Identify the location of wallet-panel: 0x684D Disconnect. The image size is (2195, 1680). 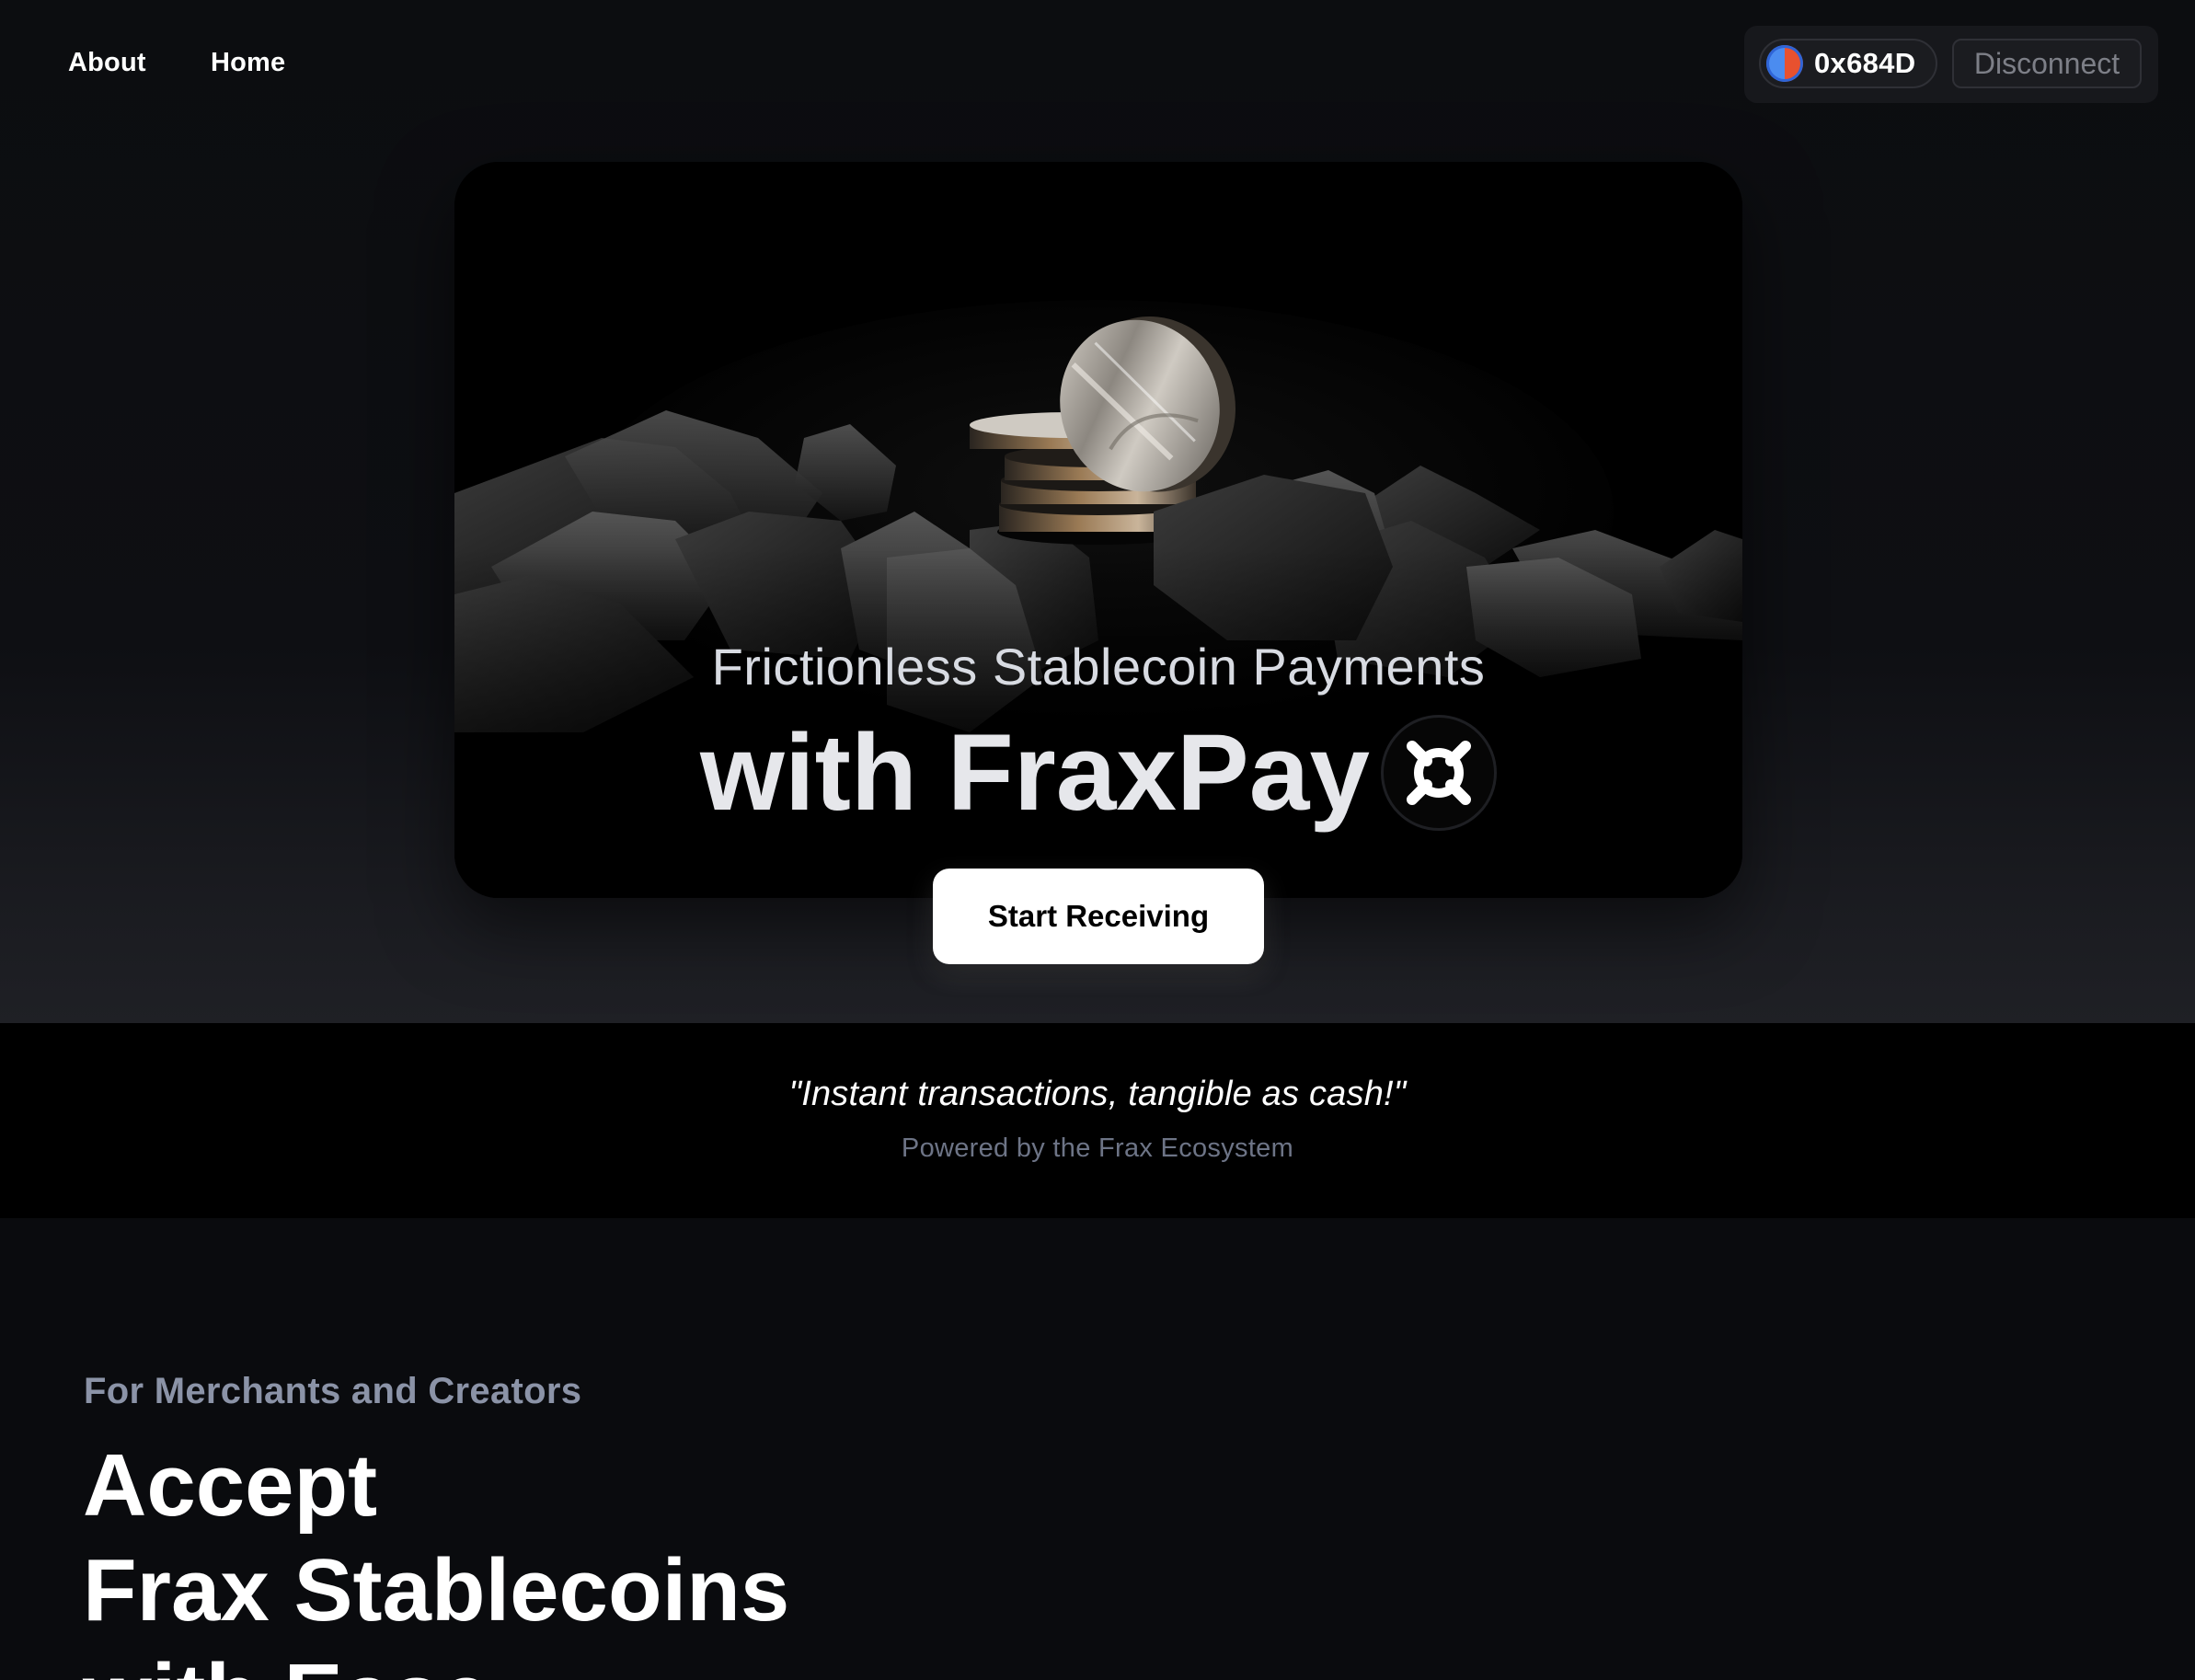
(1951, 64).